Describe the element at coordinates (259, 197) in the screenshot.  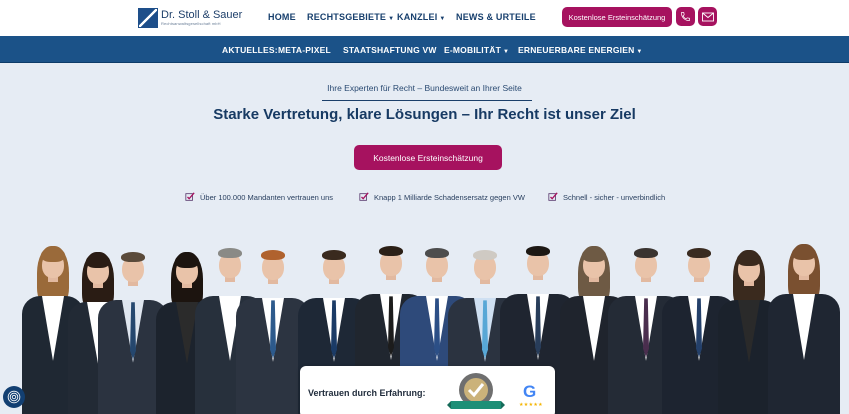
I see `usp-item: Über 100.000 Mandanten vertrauen uns` at that location.